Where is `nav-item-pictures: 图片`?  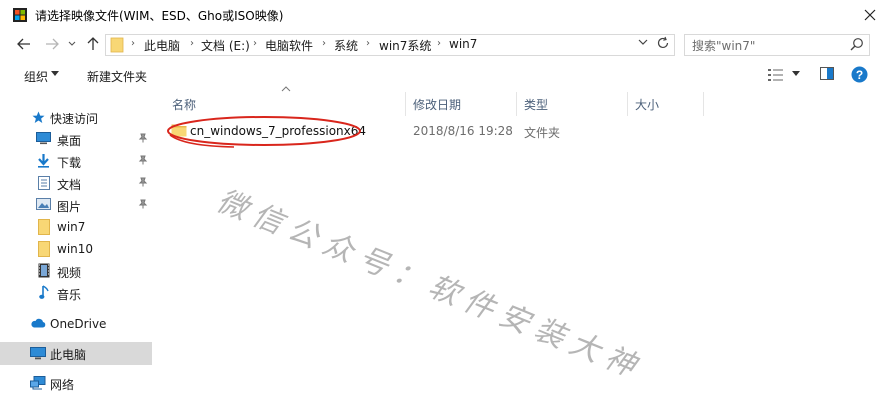 nav-item-pictures: 图片 is located at coordinates (76, 205).